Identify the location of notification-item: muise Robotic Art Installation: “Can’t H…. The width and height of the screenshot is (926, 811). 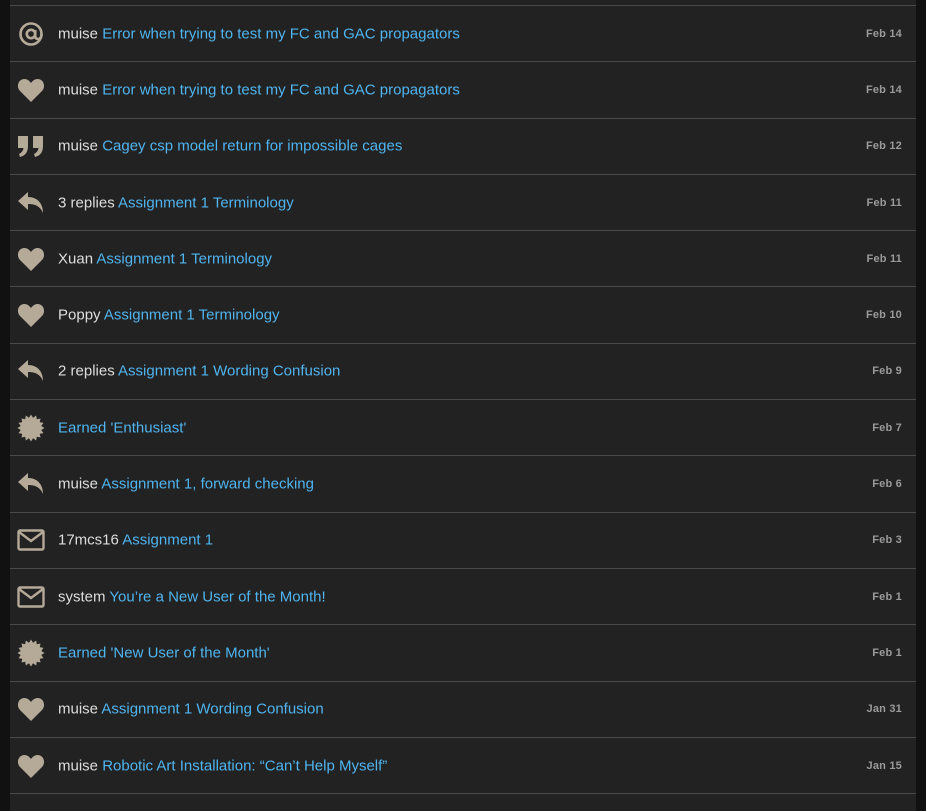
(463, 766).